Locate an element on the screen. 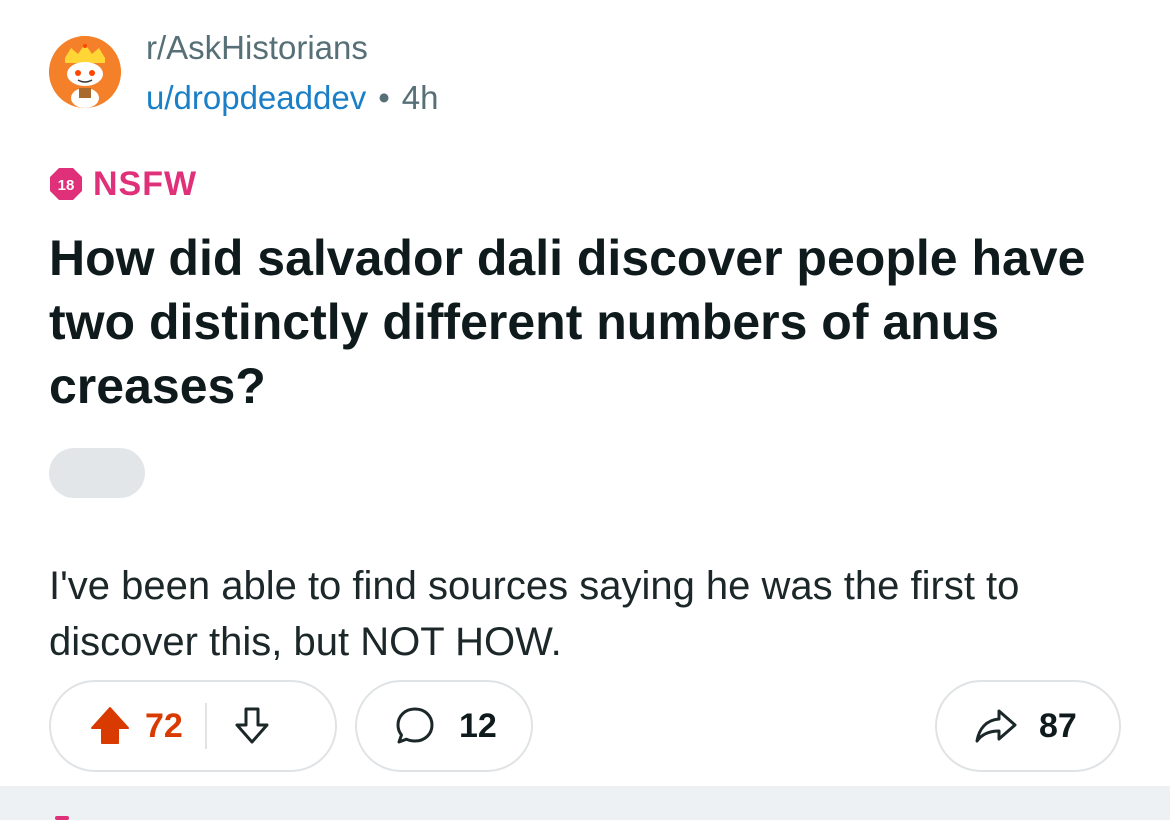 This screenshot has width=1170, height=820. comment-count: 12 is located at coordinates (478, 725).